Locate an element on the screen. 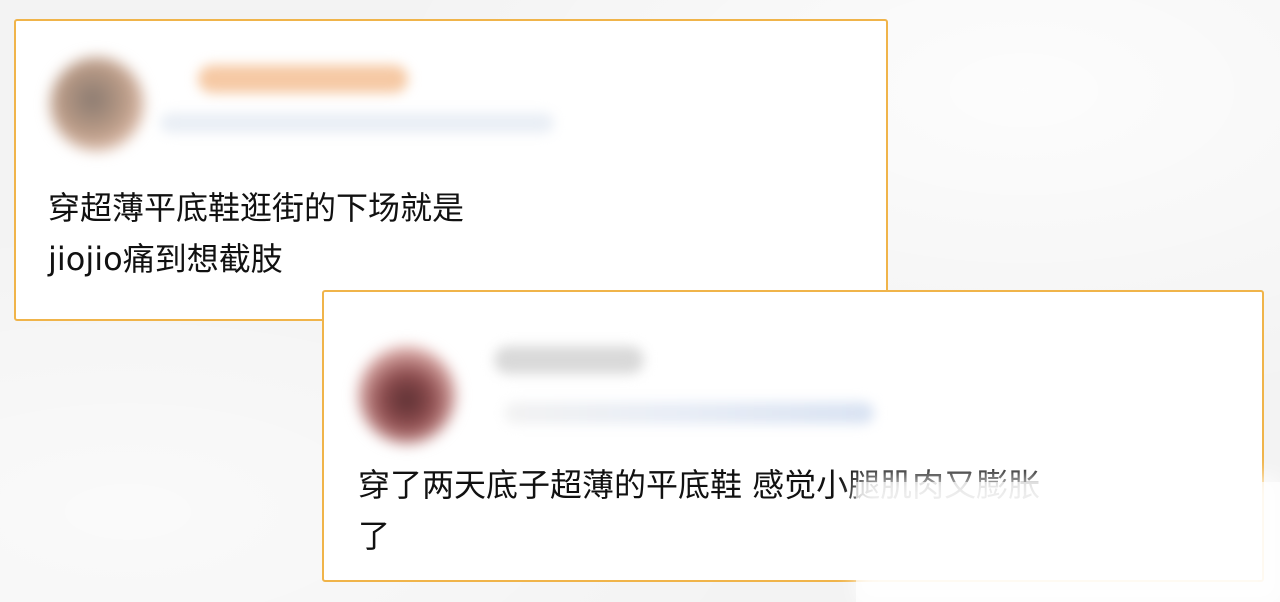 The height and width of the screenshot is (602, 1280). comment-text: 穿超薄平底鞋逛街的下场就是 jiojio痛到想截肢 is located at coordinates (256, 233).